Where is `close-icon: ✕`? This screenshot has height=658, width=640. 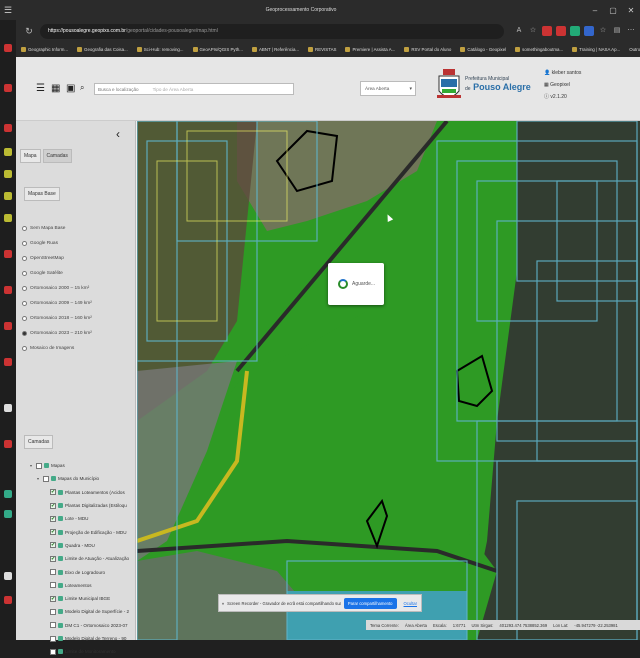 close-icon: ✕ is located at coordinates (631, 10).